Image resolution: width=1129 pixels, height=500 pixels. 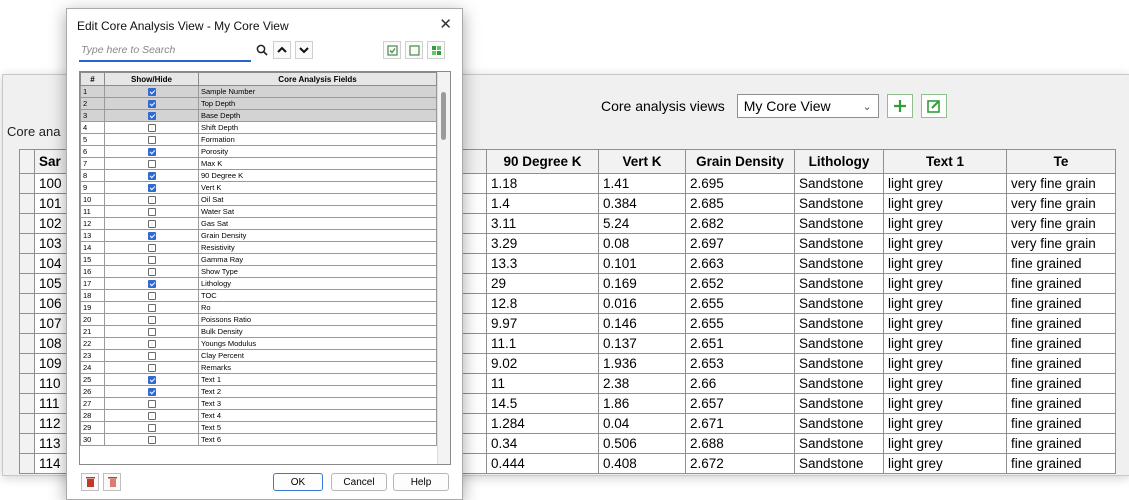 I want to click on field-row: 5 Formation, so click(x=258, y=139).